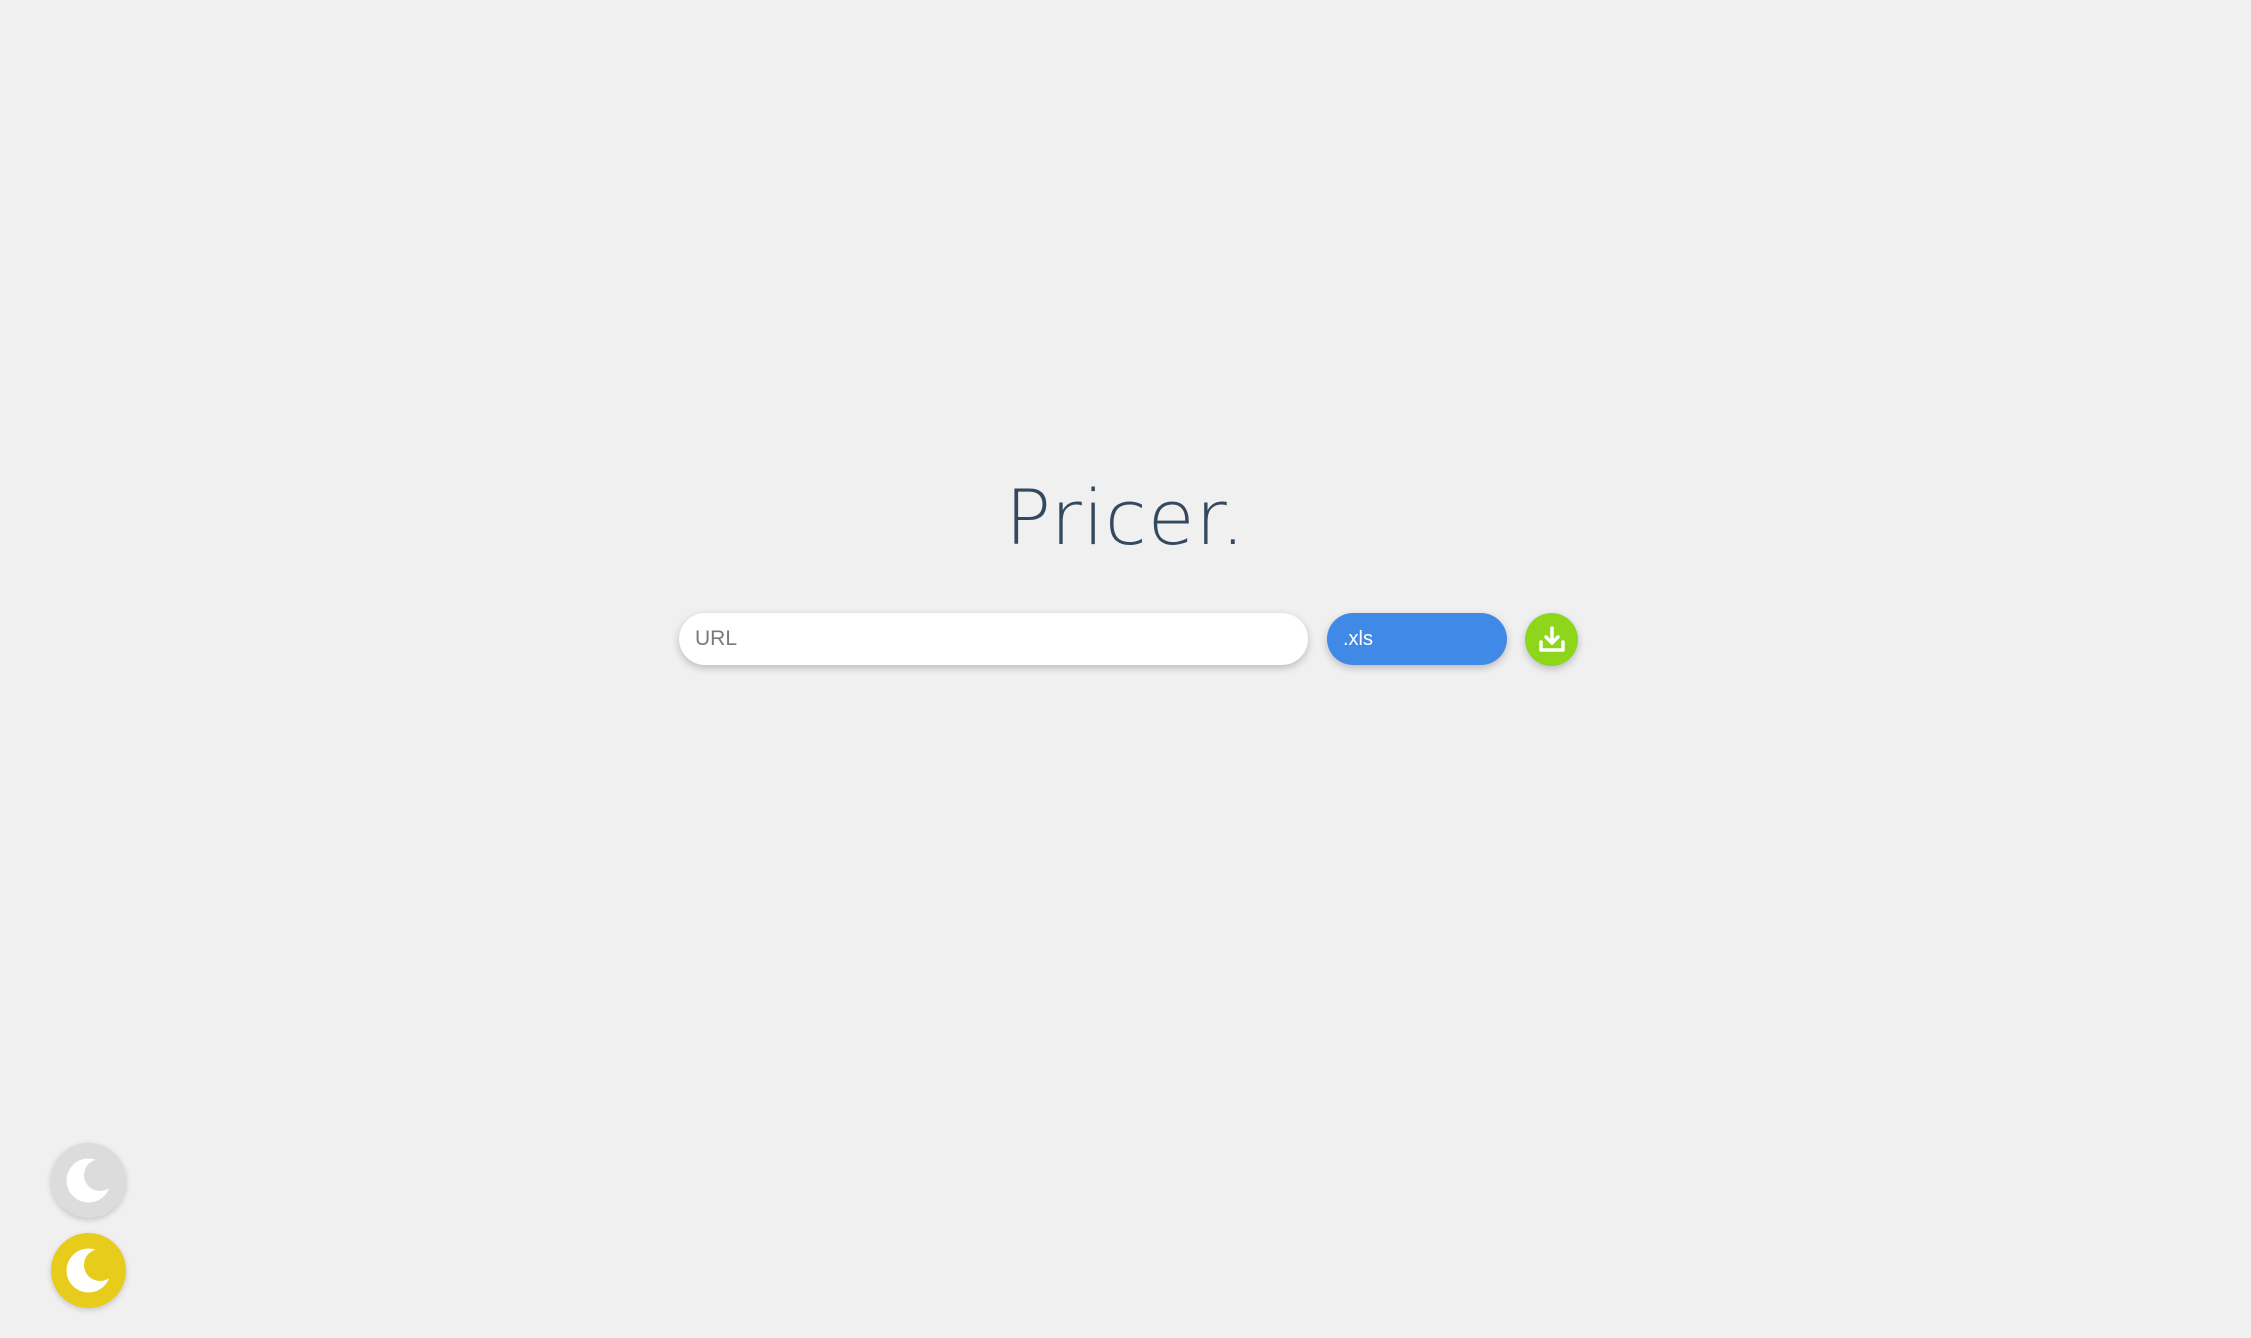 The height and width of the screenshot is (1338, 2251). I want to click on light-theme-toggle, so click(88, 1180).